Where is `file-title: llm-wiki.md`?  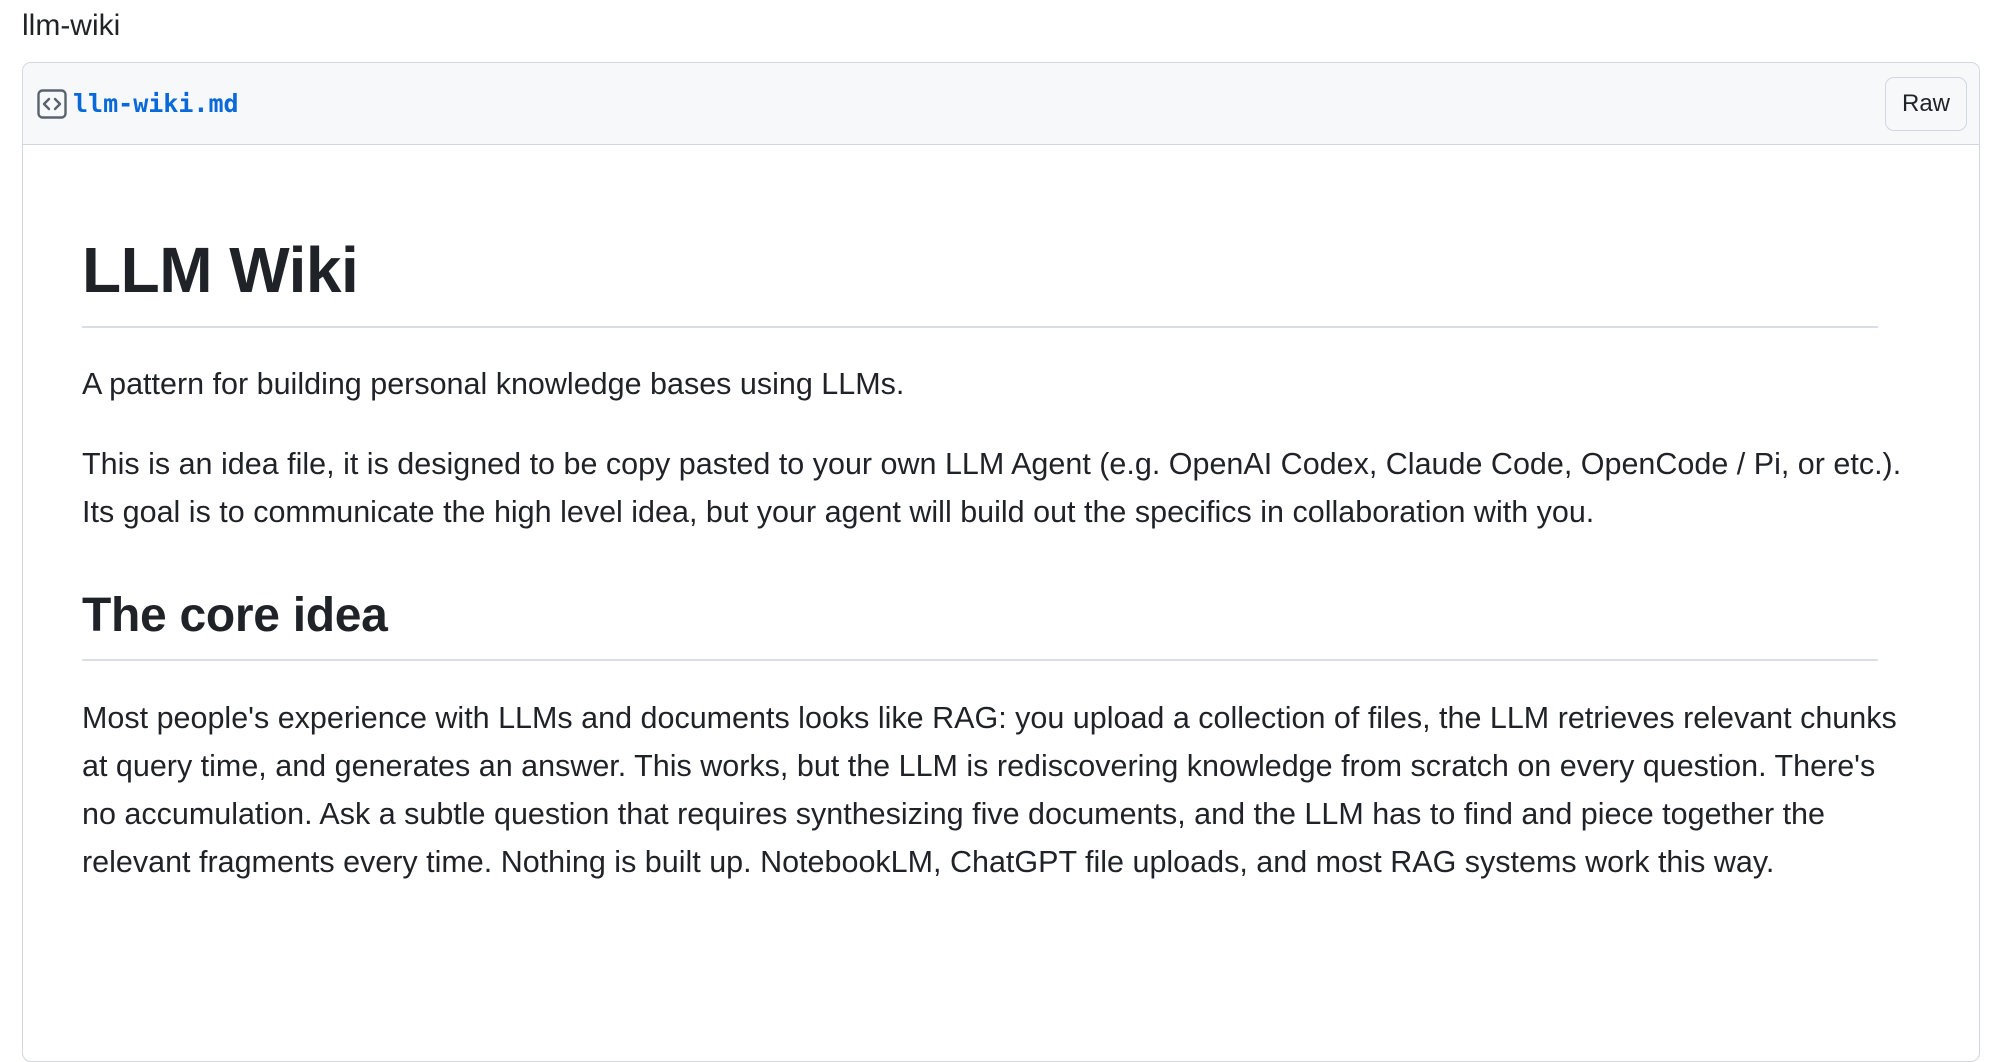 file-title: llm-wiki.md is located at coordinates (138, 103).